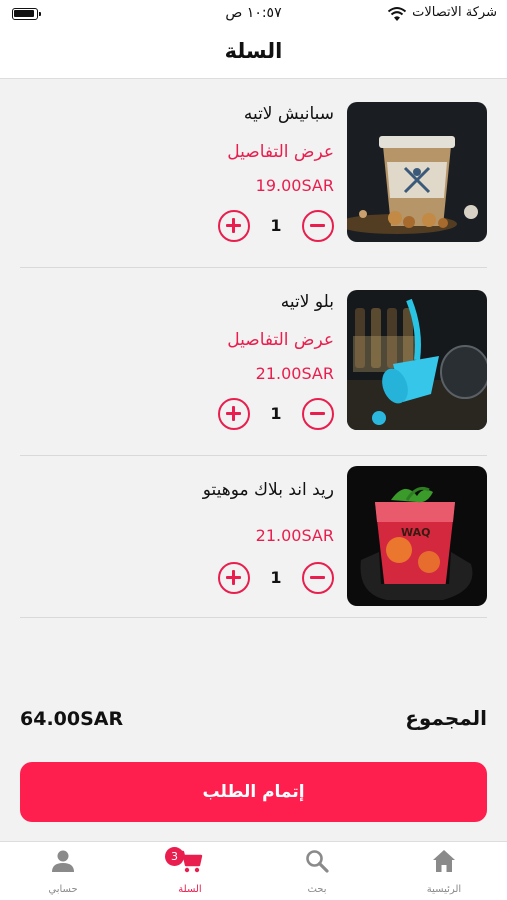 Image resolution: width=507 pixels, height=900 pixels. What do you see at coordinates (253, 14) in the screenshot?
I see `status-bar: ١٠:٥٧ ص شركة الاتصالات` at bounding box center [253, 14].